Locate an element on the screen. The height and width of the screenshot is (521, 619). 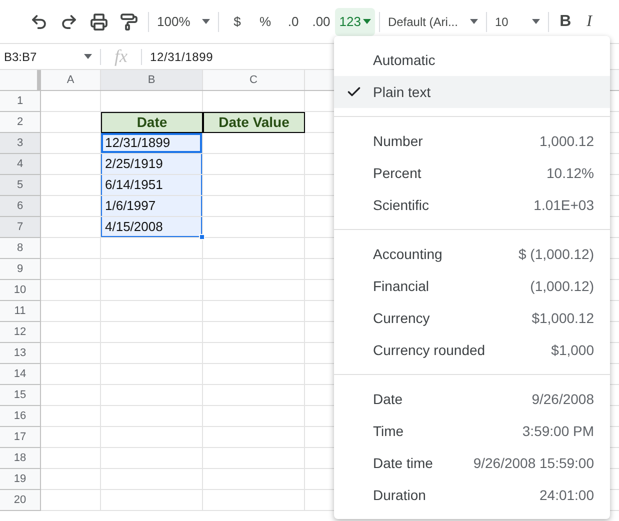
formula-input: 12/31/1899 is located at coordinates (178, 57).